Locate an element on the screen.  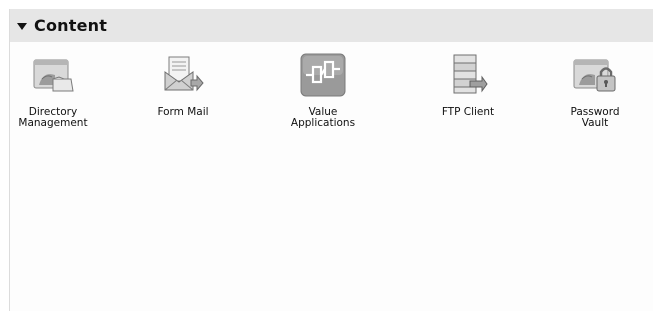
ftp-client-icon is located at coordinates (468, 75).